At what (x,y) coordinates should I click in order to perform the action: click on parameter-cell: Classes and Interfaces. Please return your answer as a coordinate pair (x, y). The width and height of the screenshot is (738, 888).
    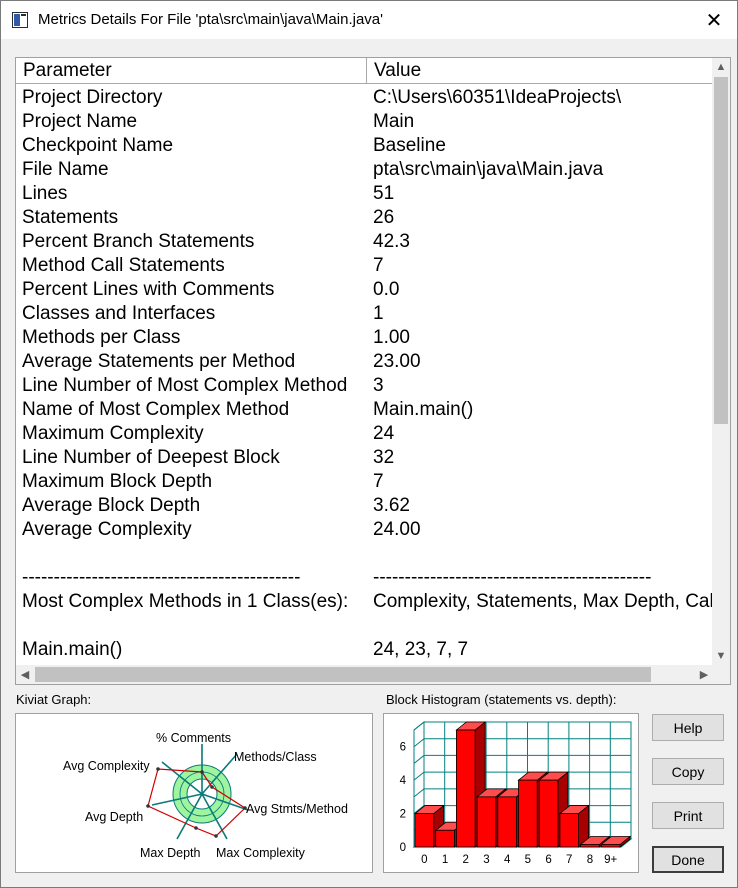
    Looking at the image, I should click on (119, 313).